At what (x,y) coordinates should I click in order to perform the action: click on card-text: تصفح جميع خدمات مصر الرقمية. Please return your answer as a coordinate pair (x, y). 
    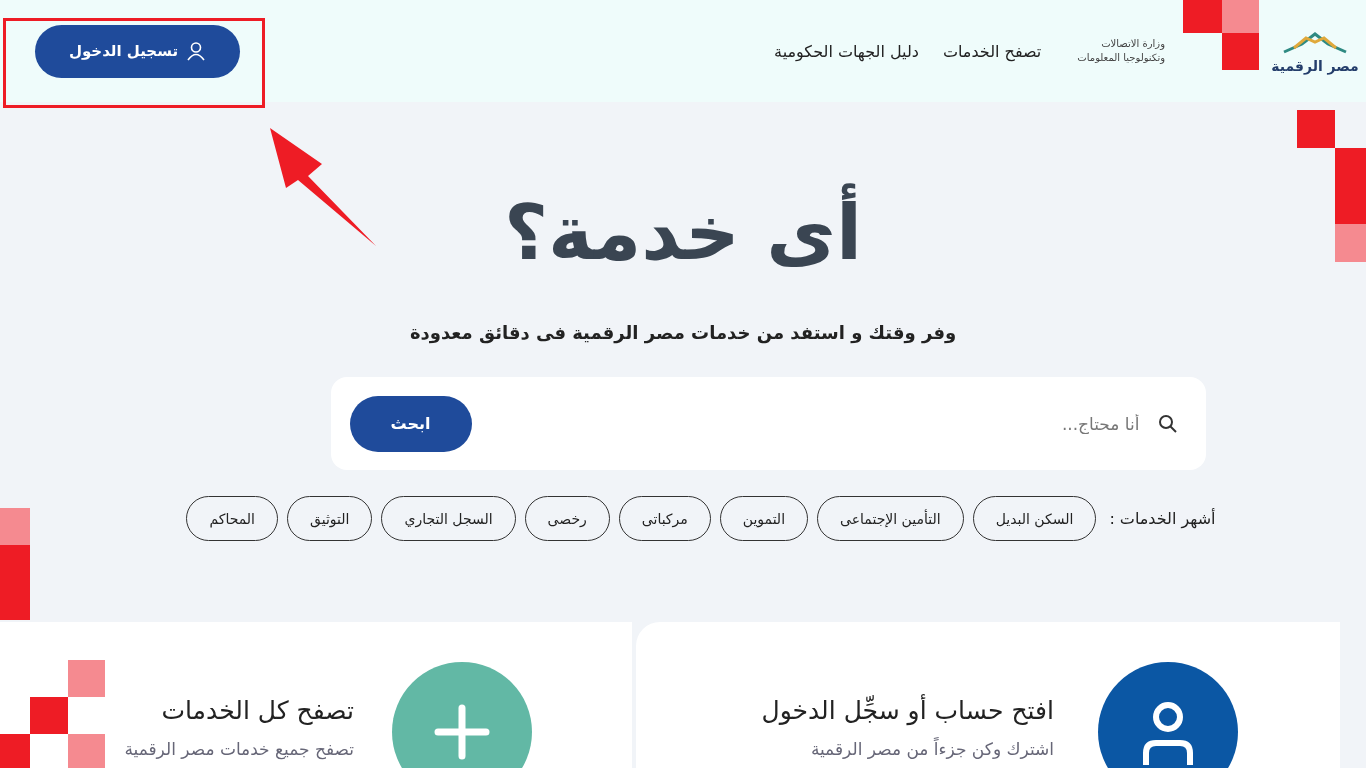
    Looking at the image, I should click on (239, 749).